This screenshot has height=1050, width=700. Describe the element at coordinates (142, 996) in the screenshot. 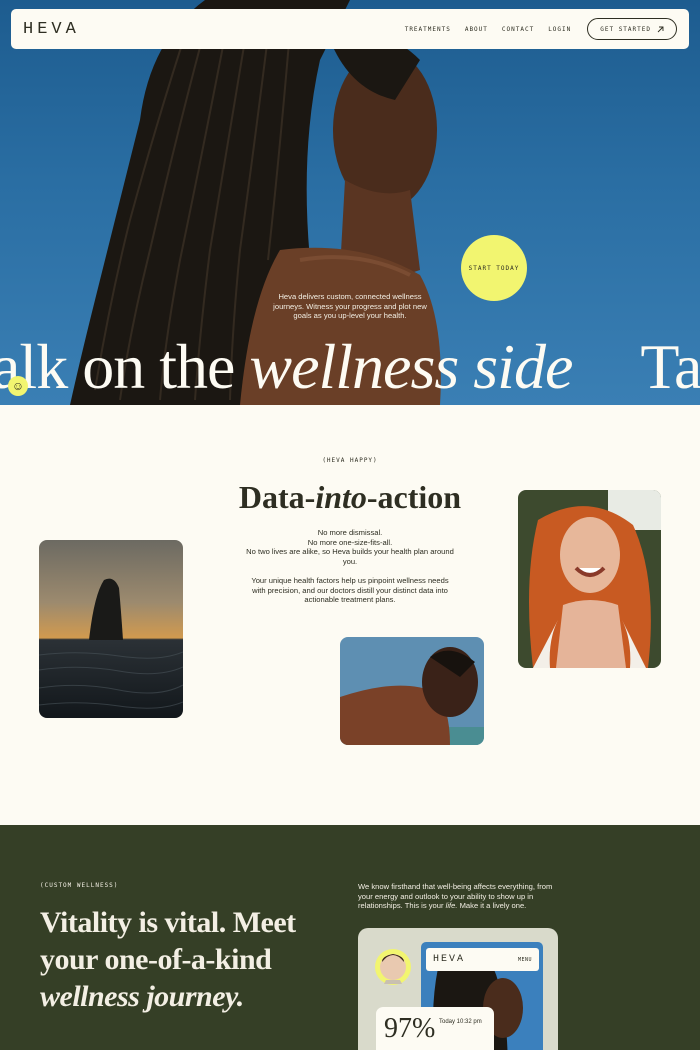

I see `wellness-title-line-3: wellness journey.` at that location.